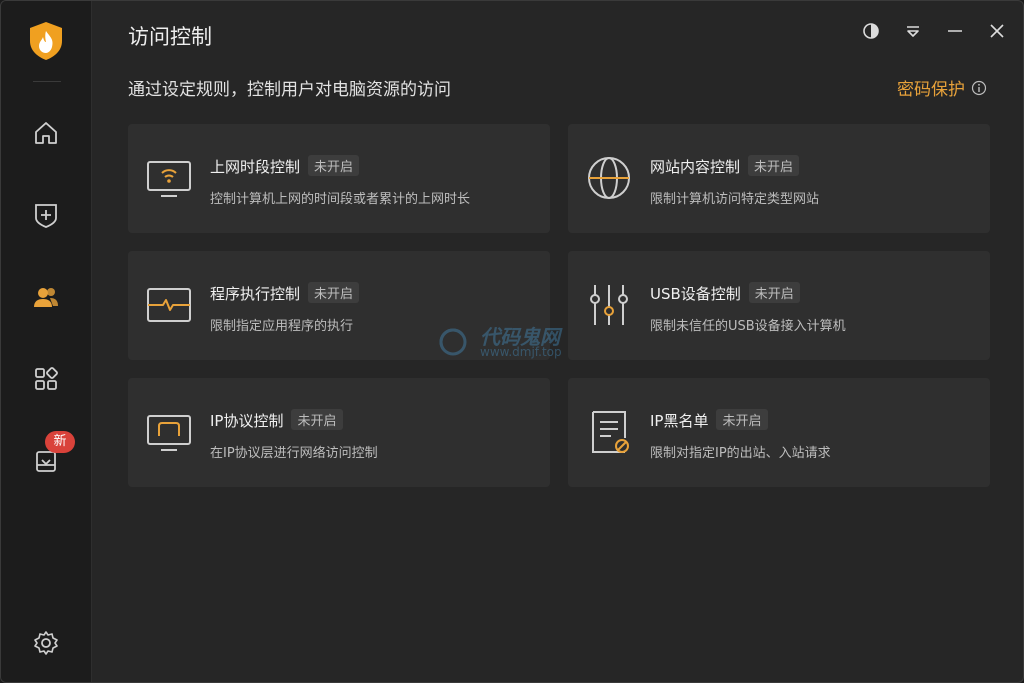 Image resolution: width=1024 pixels, height=683 pixels. What do you see at coordinates (740, 453) in the screenshot?
I see `card-description: 限制对指定IP的出站、入站请求` at bounding box center [740, 453].